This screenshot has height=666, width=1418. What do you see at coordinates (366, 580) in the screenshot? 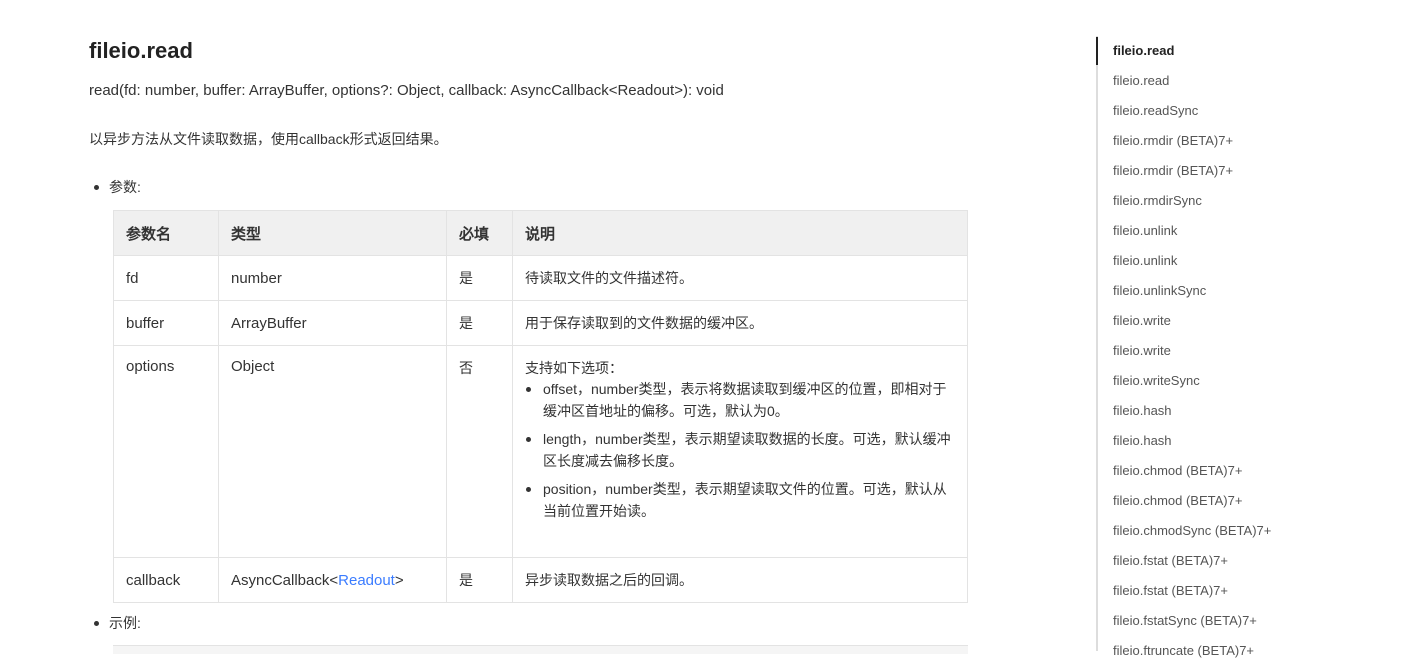
I see `readout-link: Readout` at bounding box center [366, 580].